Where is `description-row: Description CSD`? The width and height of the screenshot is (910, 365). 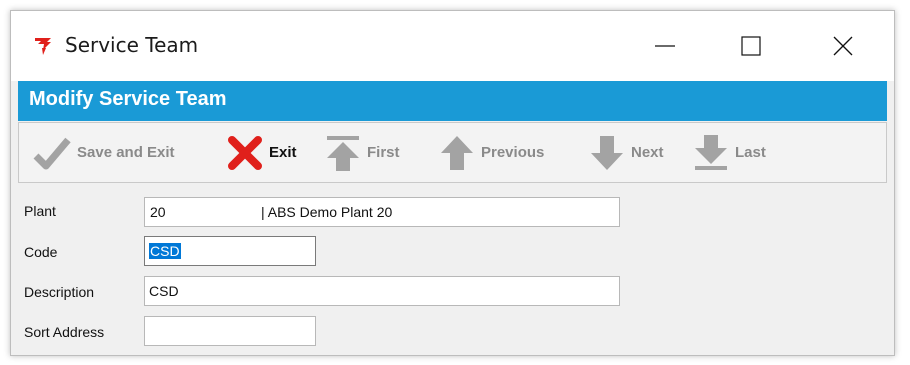
description-row: Description CSD is located at coordinates (452, 292).